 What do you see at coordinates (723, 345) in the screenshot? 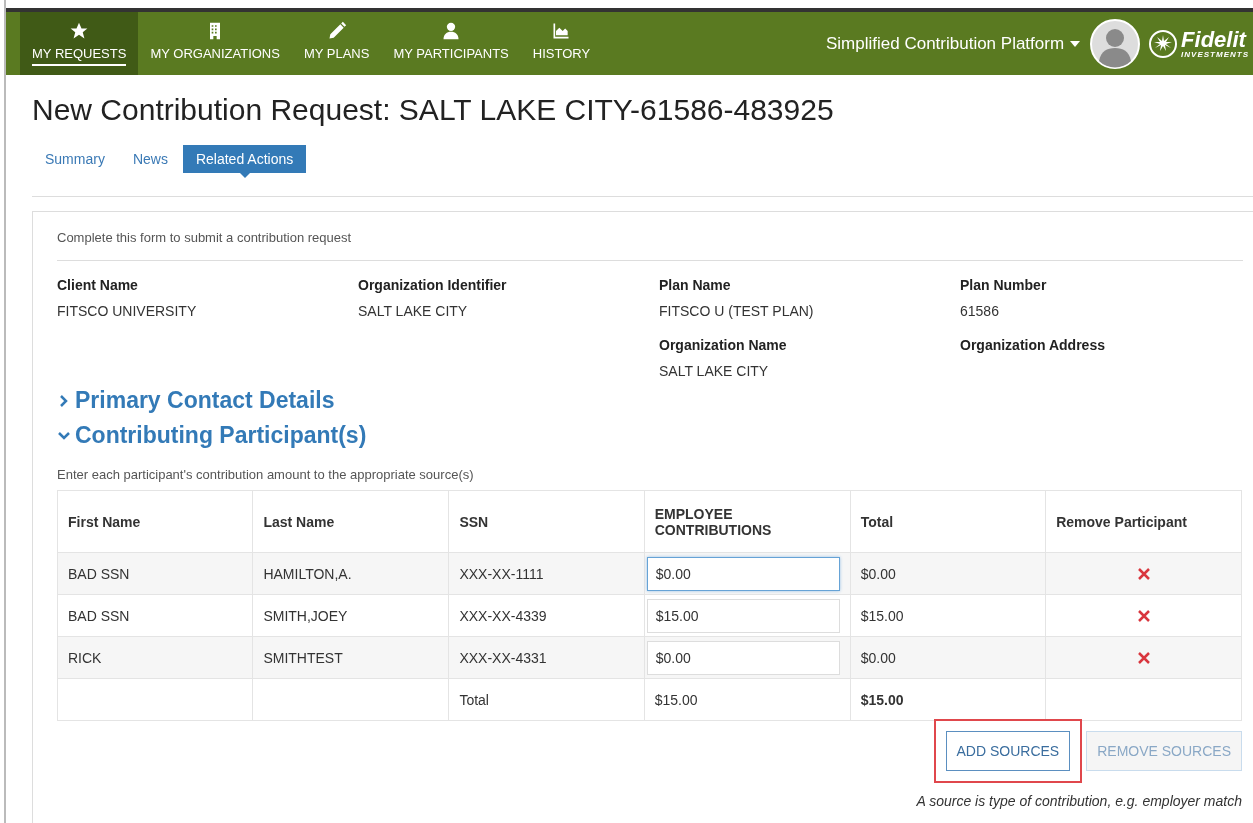
I see `field-label: Organization Name` at bounding box center [723, 345].